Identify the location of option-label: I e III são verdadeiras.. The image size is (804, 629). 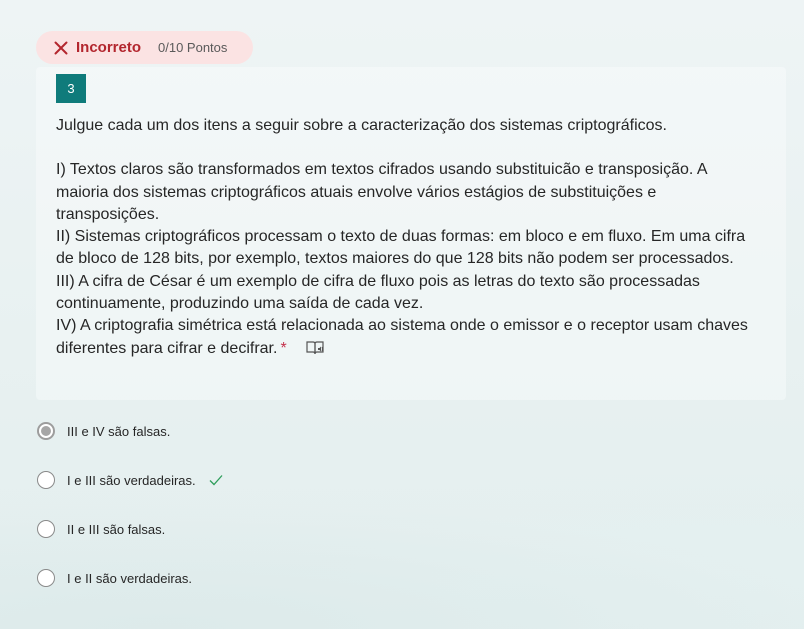
(131, 480).